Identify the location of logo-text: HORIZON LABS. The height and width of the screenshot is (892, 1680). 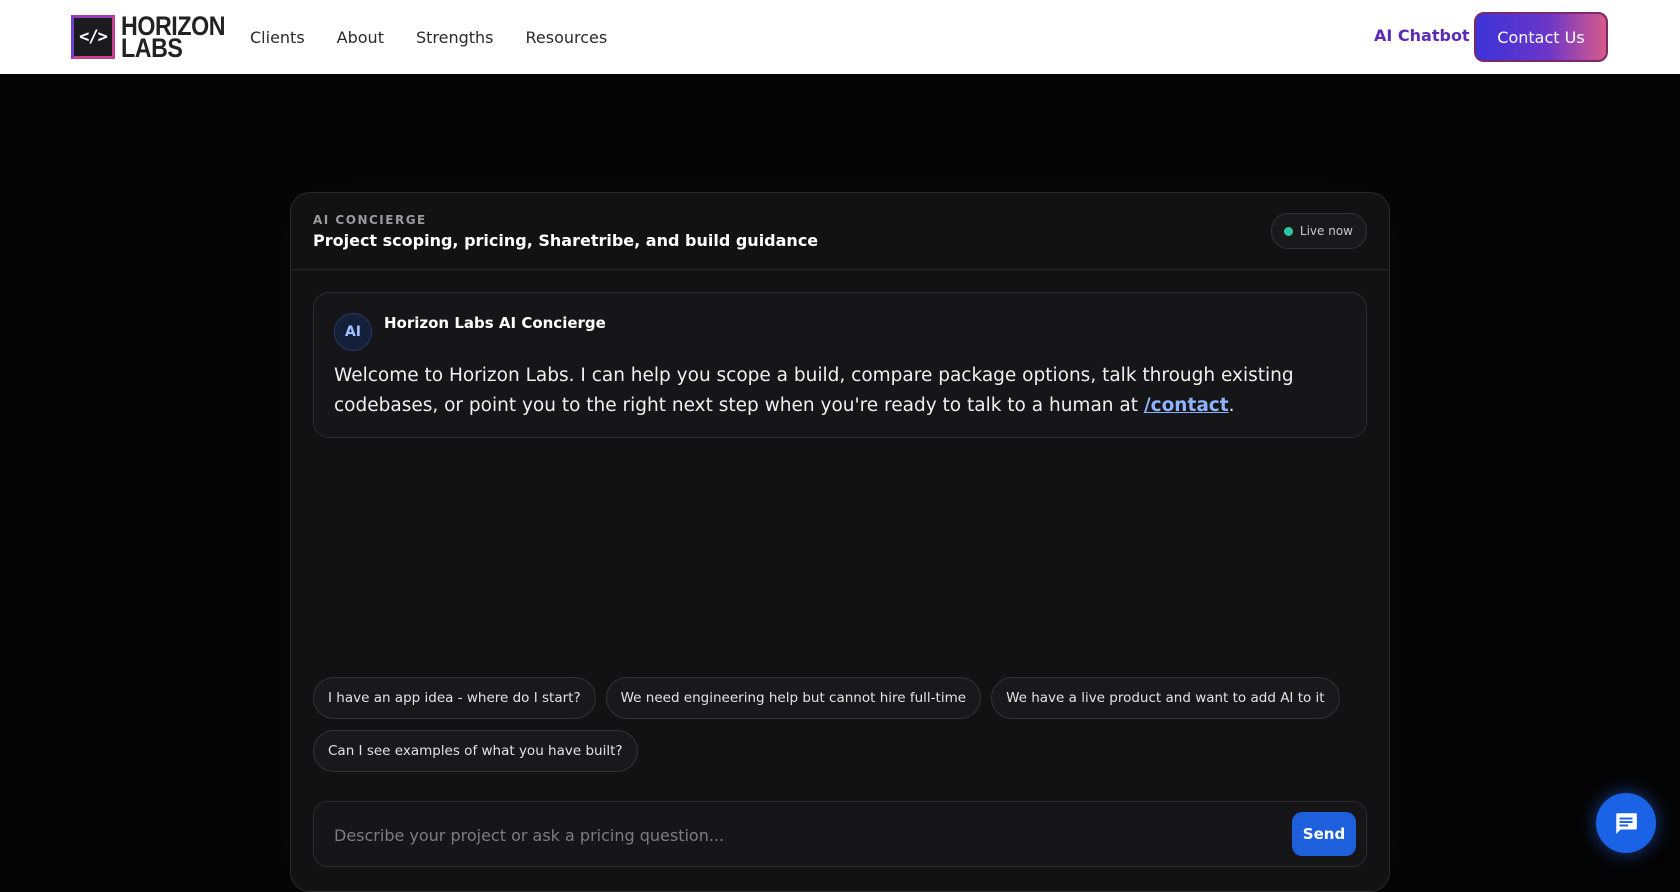
(173, 37).